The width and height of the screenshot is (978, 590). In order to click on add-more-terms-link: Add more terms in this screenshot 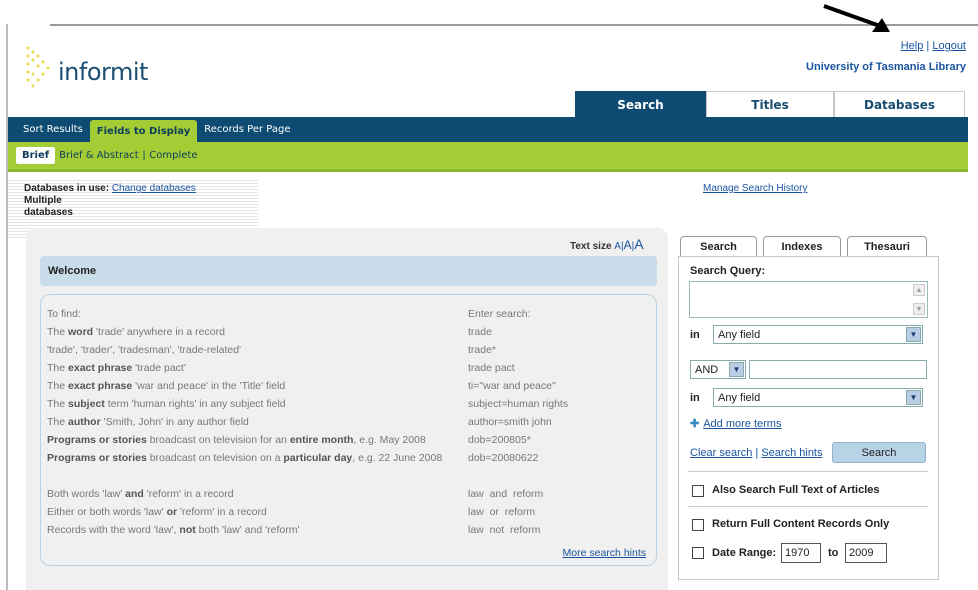, I will do `click(742, 424)`.